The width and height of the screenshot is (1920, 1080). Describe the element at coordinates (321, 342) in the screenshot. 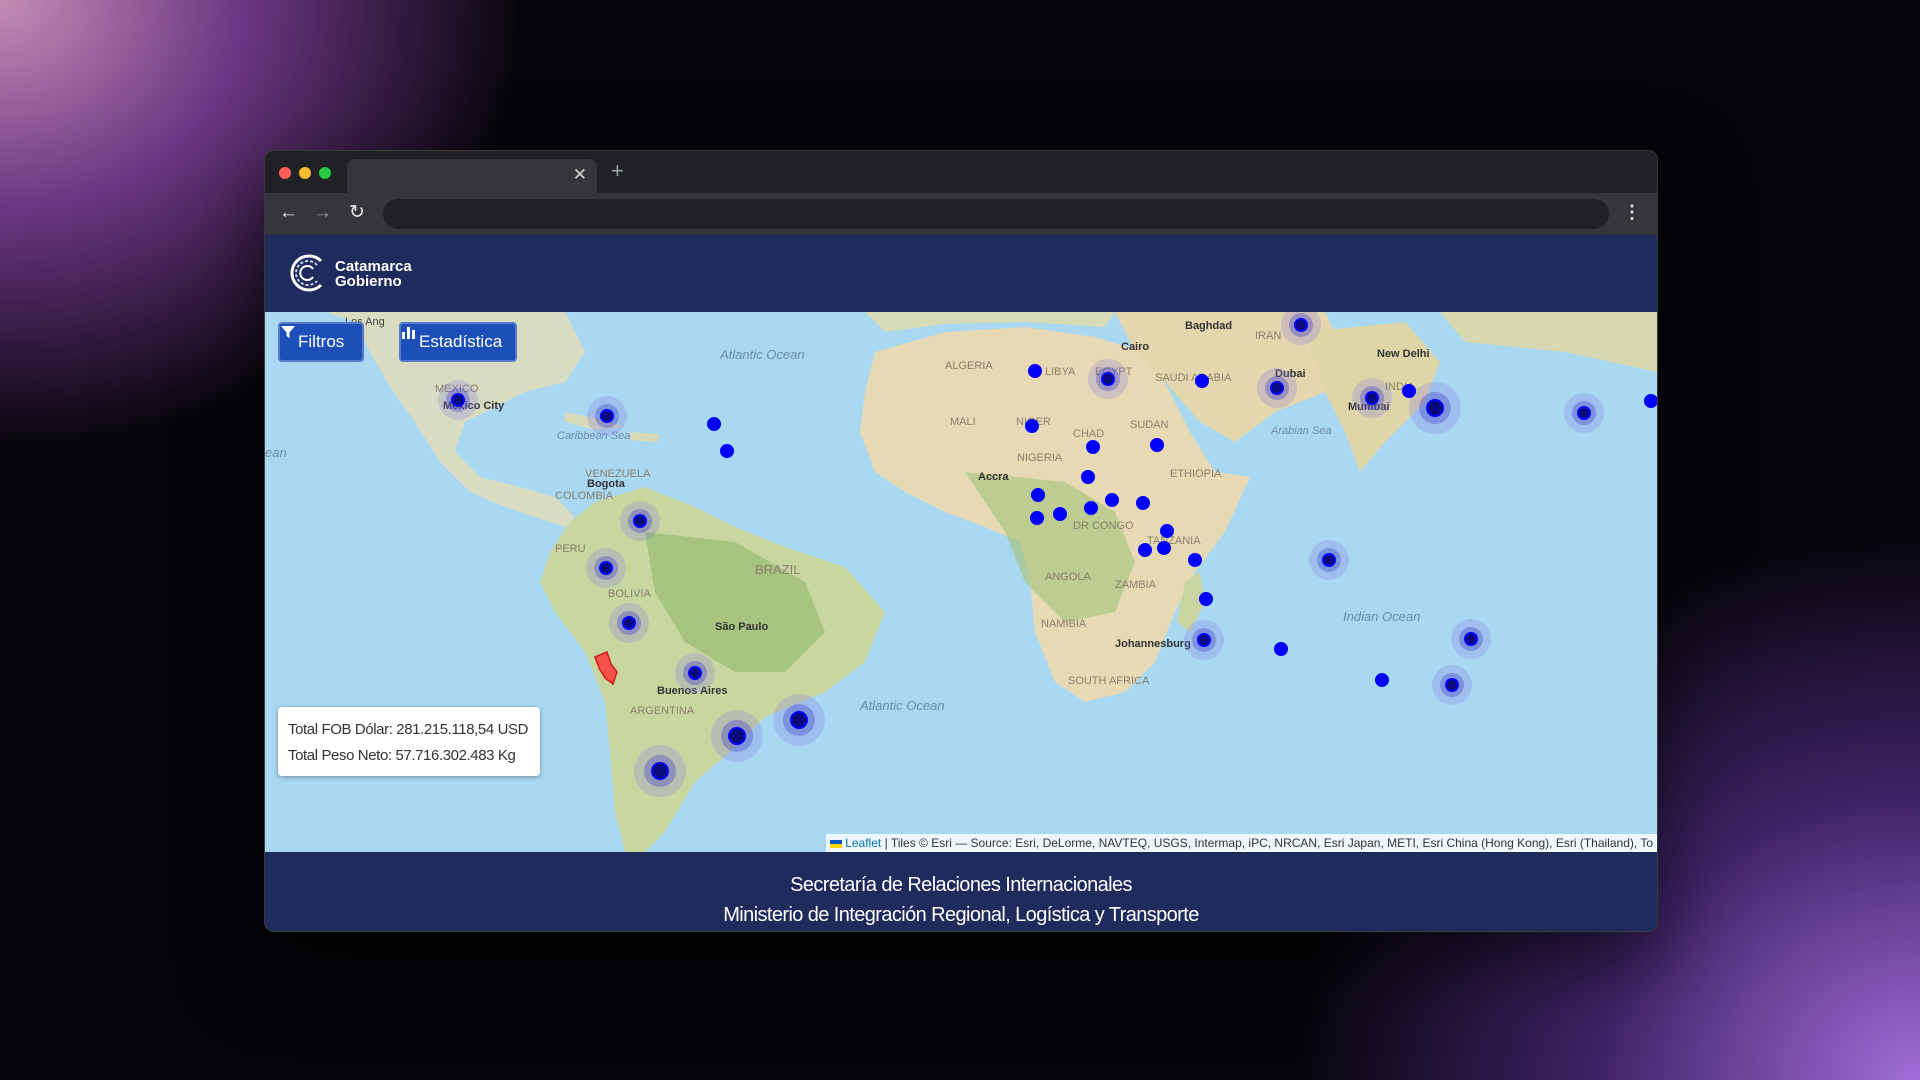

I see `filters-button: Filtros` at that location.